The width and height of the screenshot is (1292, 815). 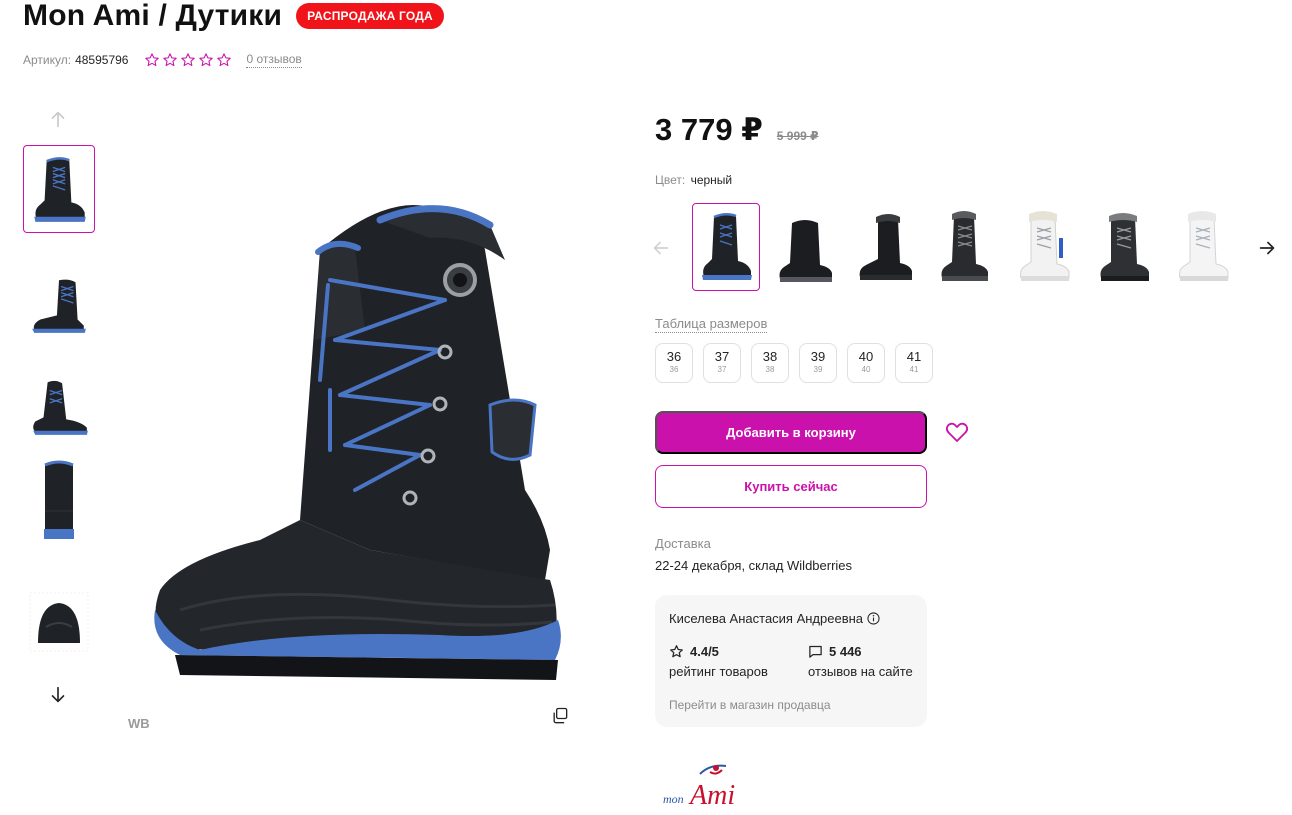 I want to click on reviews-link: 0 отзывов, so click(x=274, y=60).